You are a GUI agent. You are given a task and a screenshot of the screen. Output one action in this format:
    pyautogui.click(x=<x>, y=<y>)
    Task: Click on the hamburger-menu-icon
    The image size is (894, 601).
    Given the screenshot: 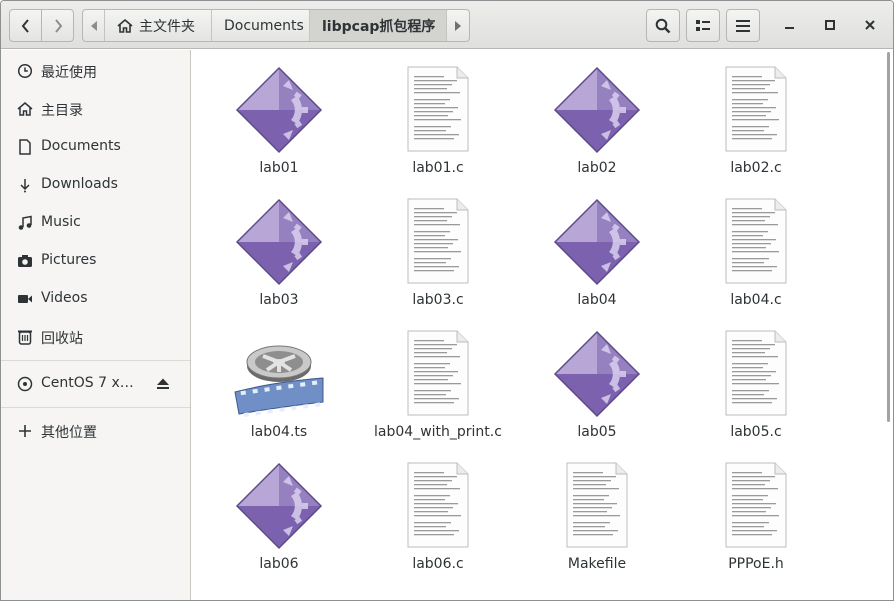 What is the action you would take?
    pyautogui.click(x=743, y=25)
    